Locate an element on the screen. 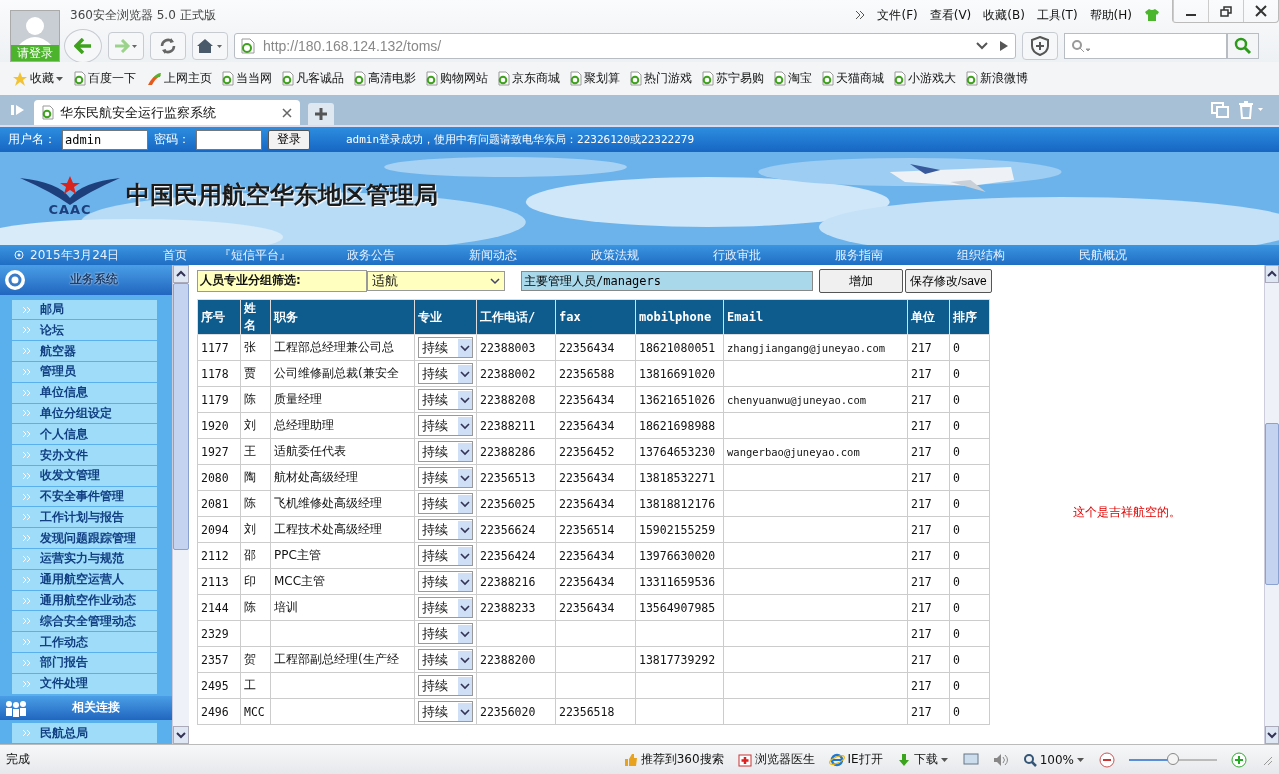 This screenshot has width=1279, height=774. username-field: admin is located at coordinates (105, 139).